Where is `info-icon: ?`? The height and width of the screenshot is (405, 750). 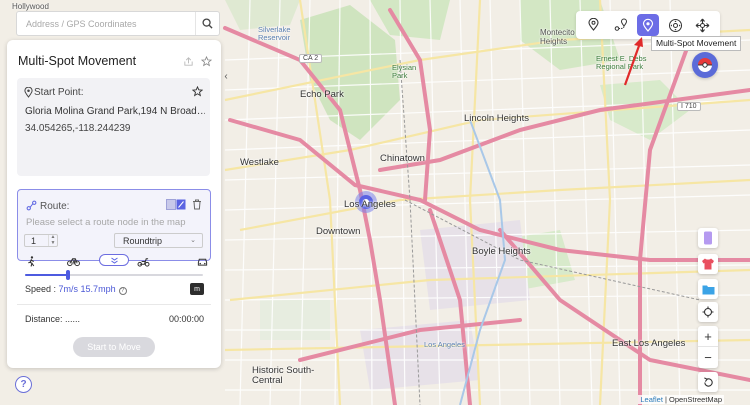
info-icon: ? is located at coordinates (122, 291).